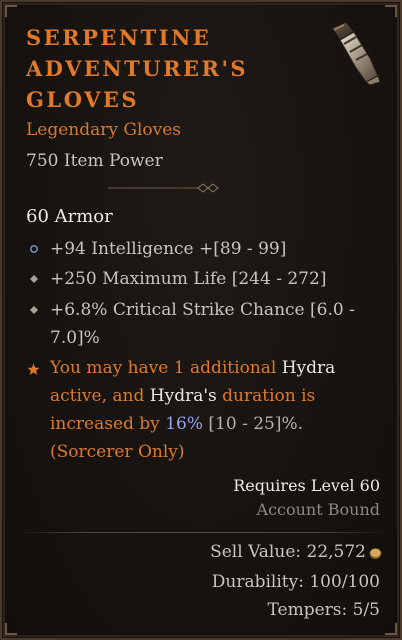  Describe the element at coordinates (163, 188) in the screenshot. I see `section-divider` at that location.